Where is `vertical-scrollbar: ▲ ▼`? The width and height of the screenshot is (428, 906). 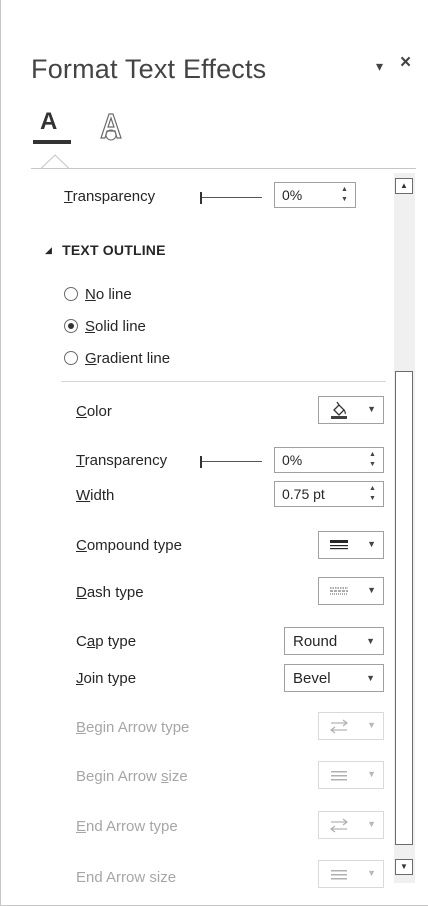 vertical-scrollbar: ▲ ▼ is located at coordinates (404, 528).